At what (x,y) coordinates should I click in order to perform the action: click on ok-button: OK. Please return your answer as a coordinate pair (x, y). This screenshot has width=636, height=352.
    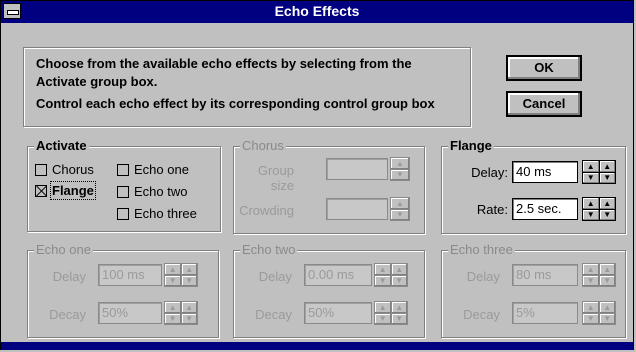
    Looking at the image, I should click on (544, 68).